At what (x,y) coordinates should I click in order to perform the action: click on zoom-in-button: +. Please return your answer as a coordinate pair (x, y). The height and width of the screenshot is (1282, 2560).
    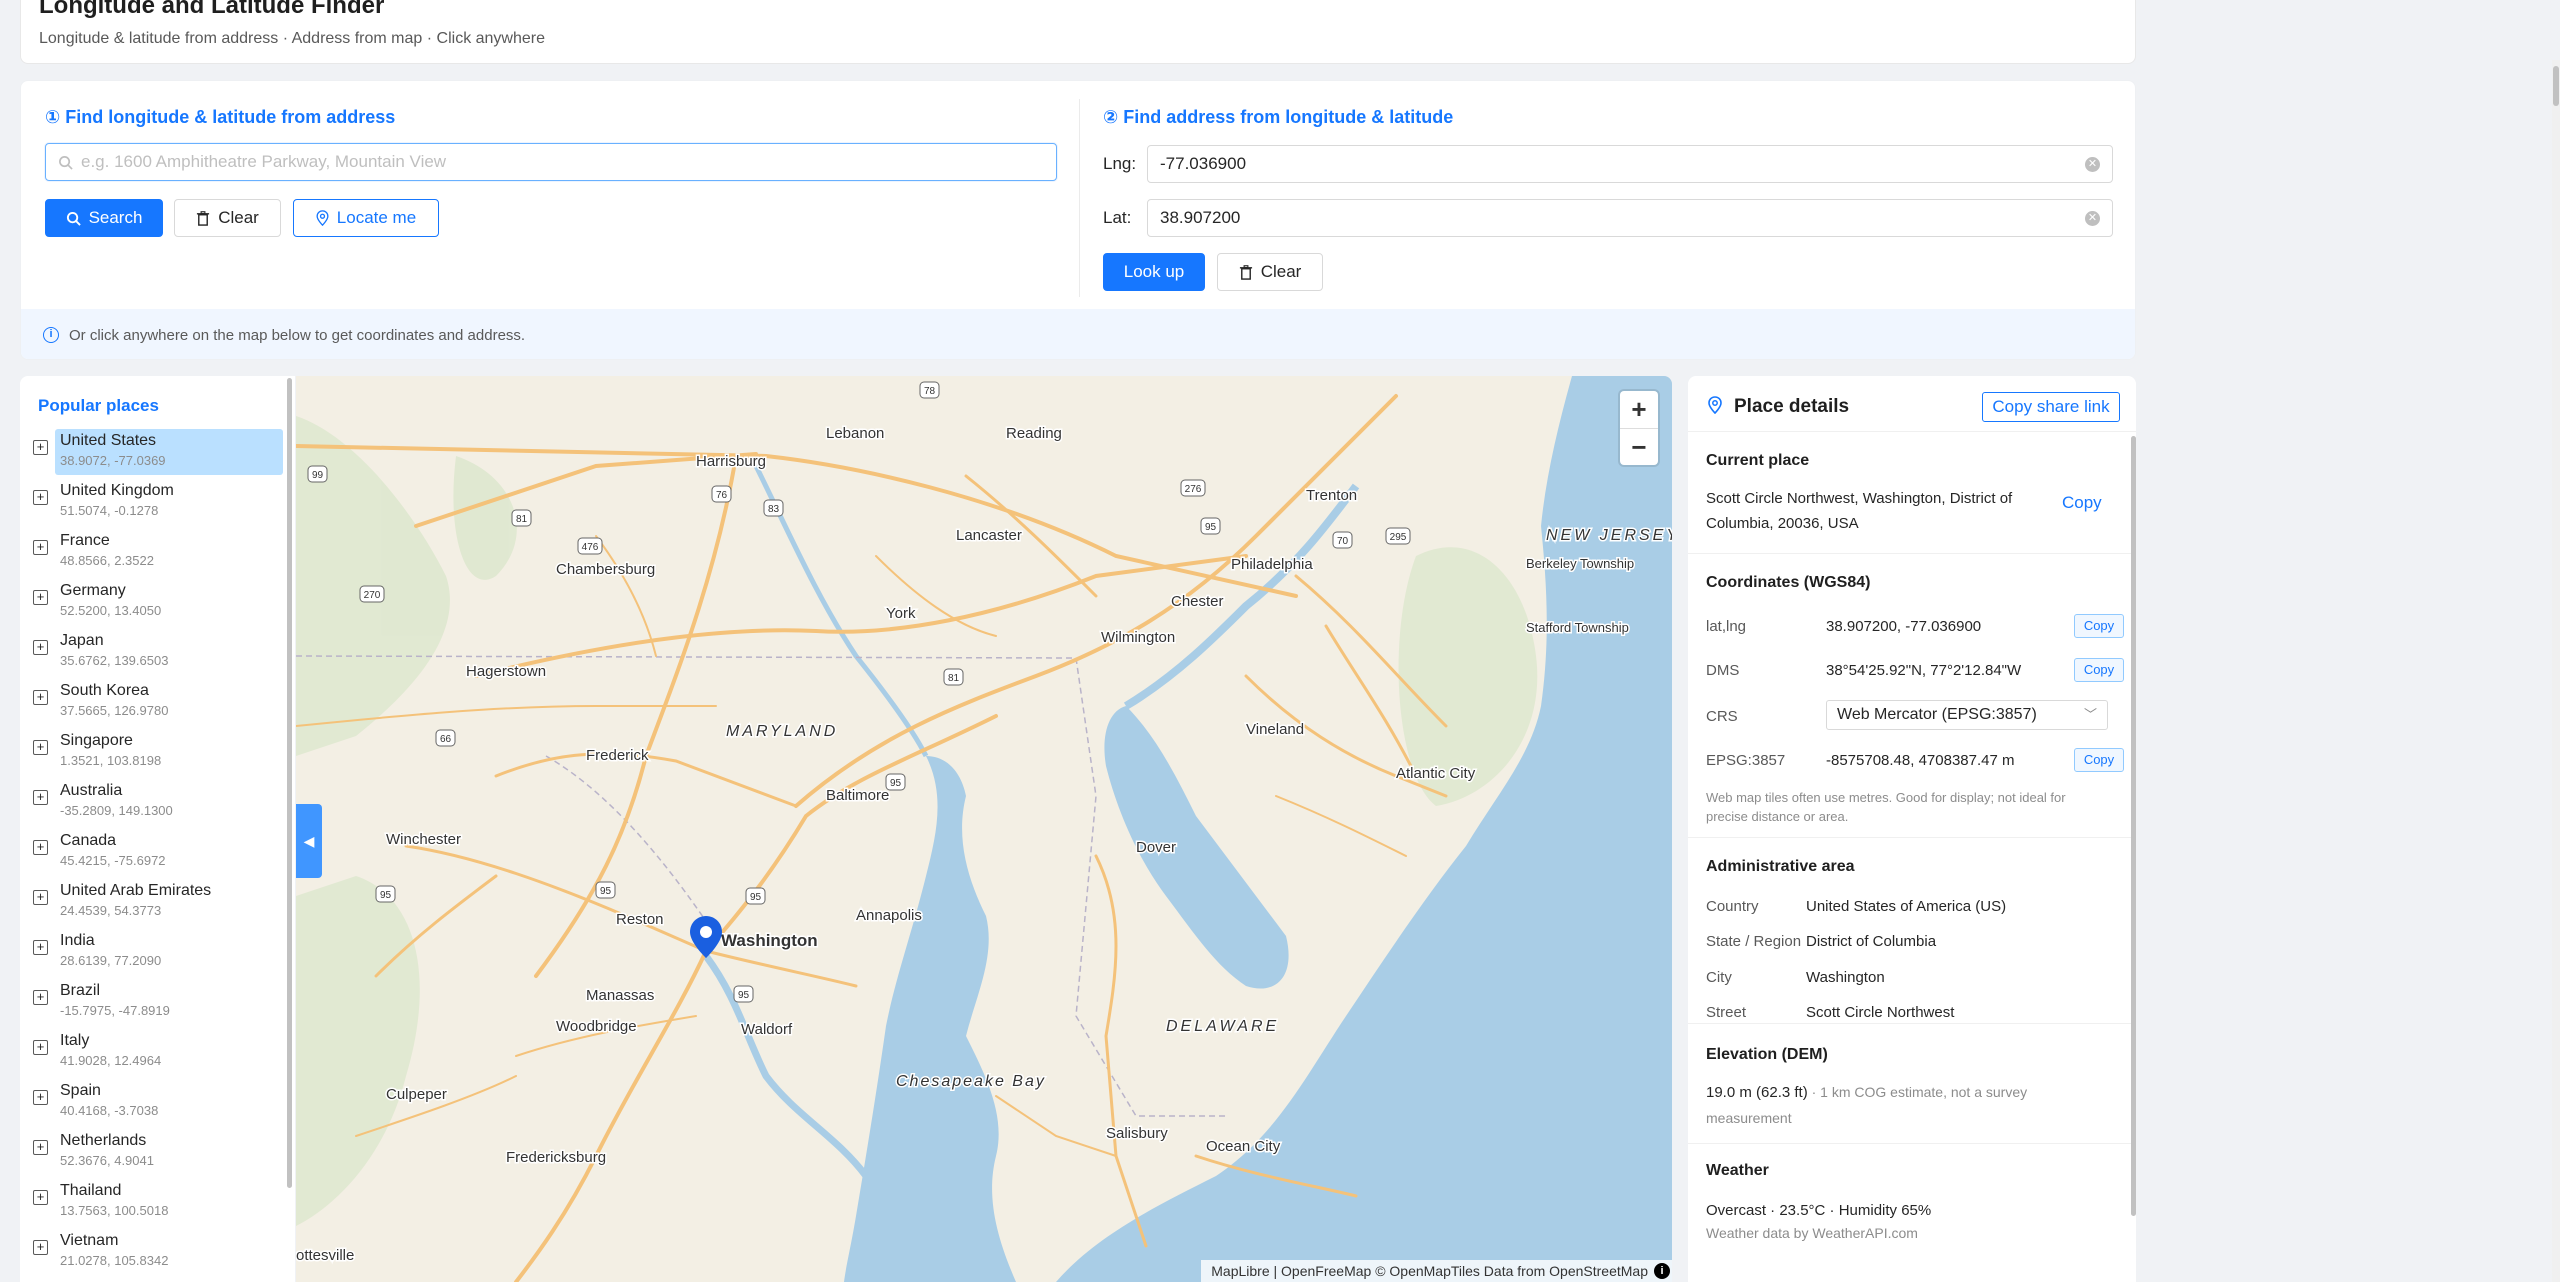
    Looking at the image, I should click on (1639, 409).